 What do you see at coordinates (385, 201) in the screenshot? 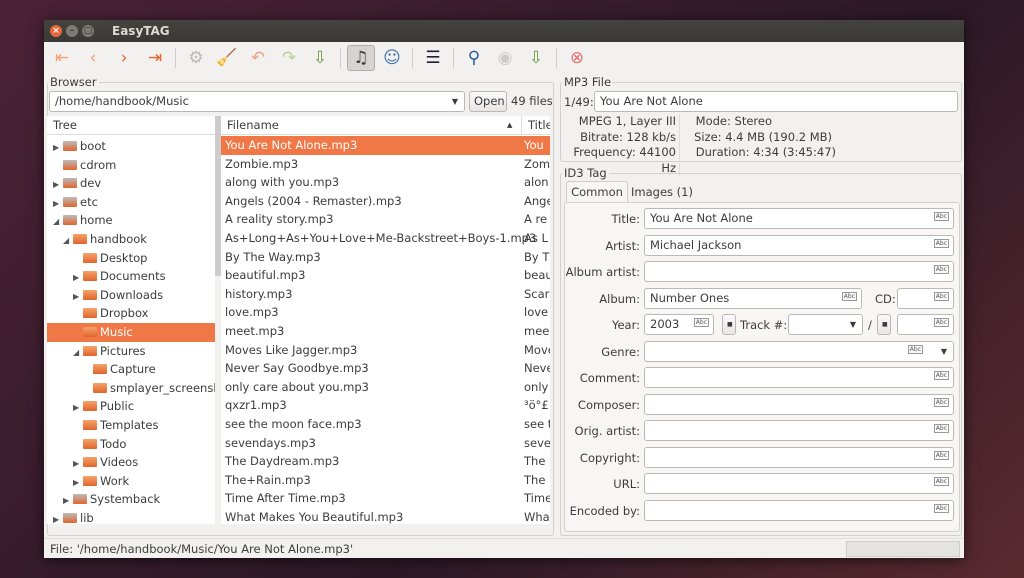
I see `file-row: Angels (2004 - Remaster).mp3 Ange` at bounding box center [385, 201].